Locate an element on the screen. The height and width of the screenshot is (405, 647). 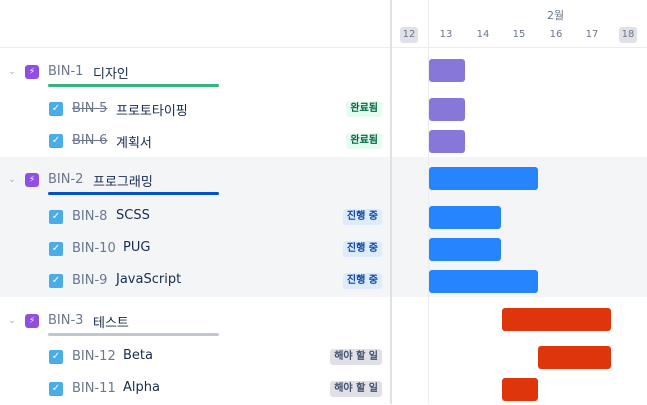
issue-row-bin-11: ✓ BIN-11 Alpha 해야 할 일 is located at coordinates (195, 389).